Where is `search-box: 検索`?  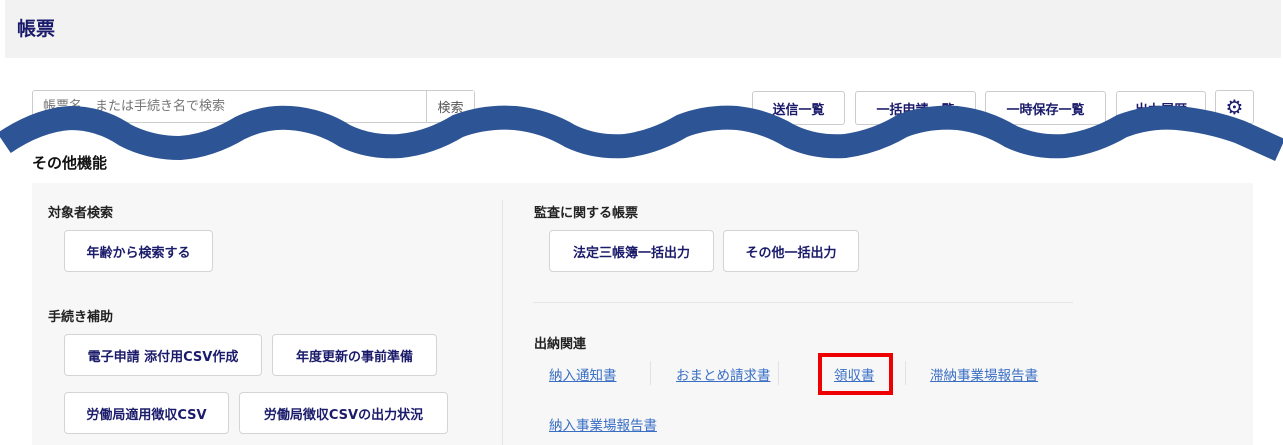 search-box: 検索 is located at coordinates (253, 106).